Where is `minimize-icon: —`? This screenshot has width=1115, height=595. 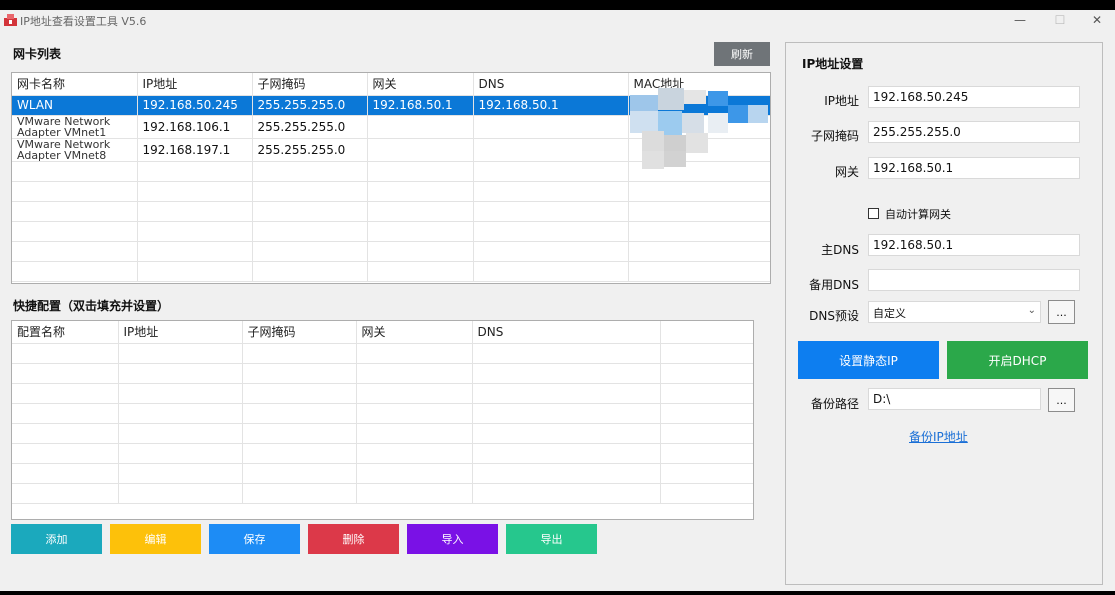 minimize-icon: — is located at coordinates (1020, 20).